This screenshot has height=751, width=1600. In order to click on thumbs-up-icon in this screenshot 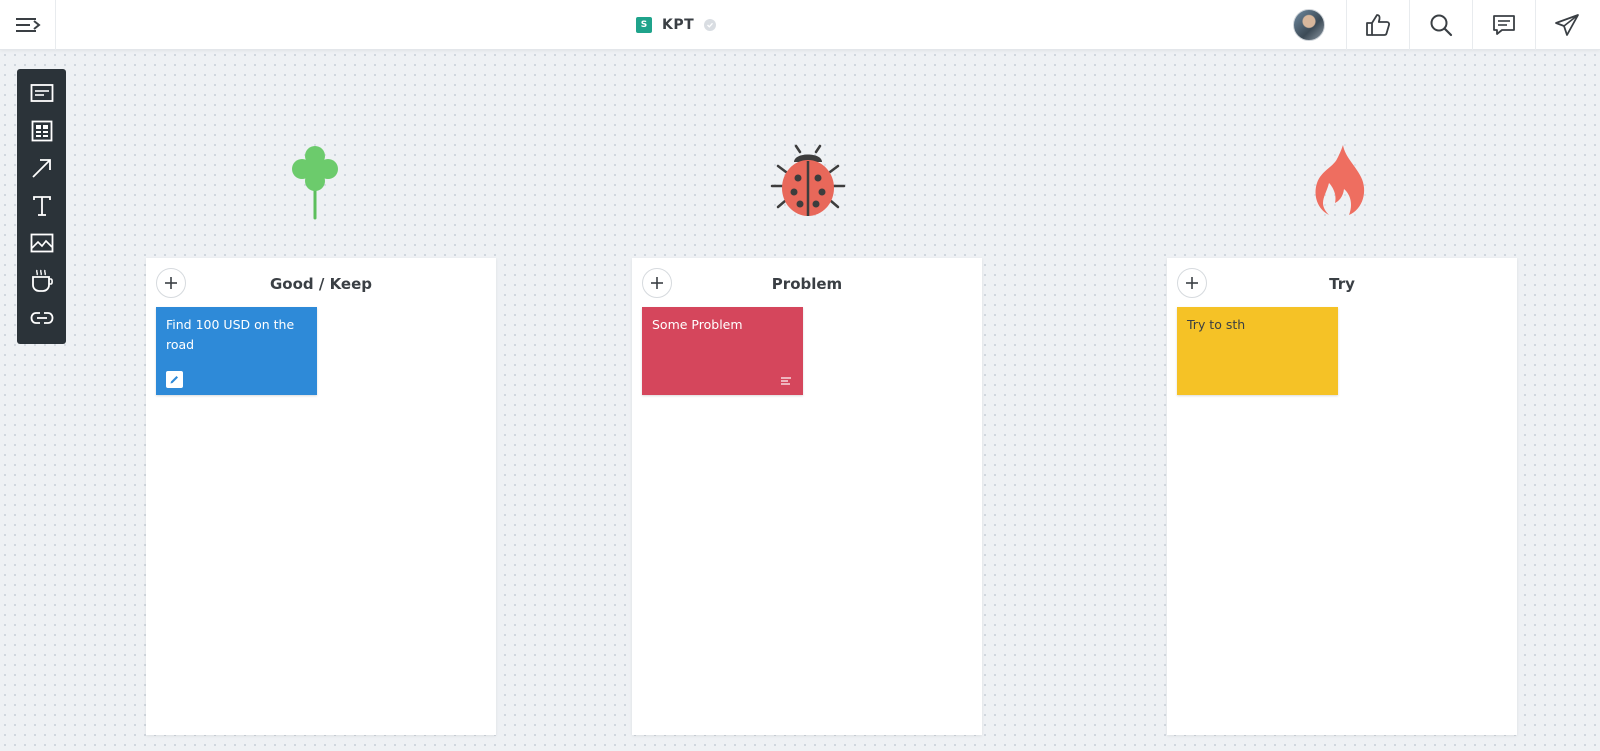, I will do `click(1378, 25)`.